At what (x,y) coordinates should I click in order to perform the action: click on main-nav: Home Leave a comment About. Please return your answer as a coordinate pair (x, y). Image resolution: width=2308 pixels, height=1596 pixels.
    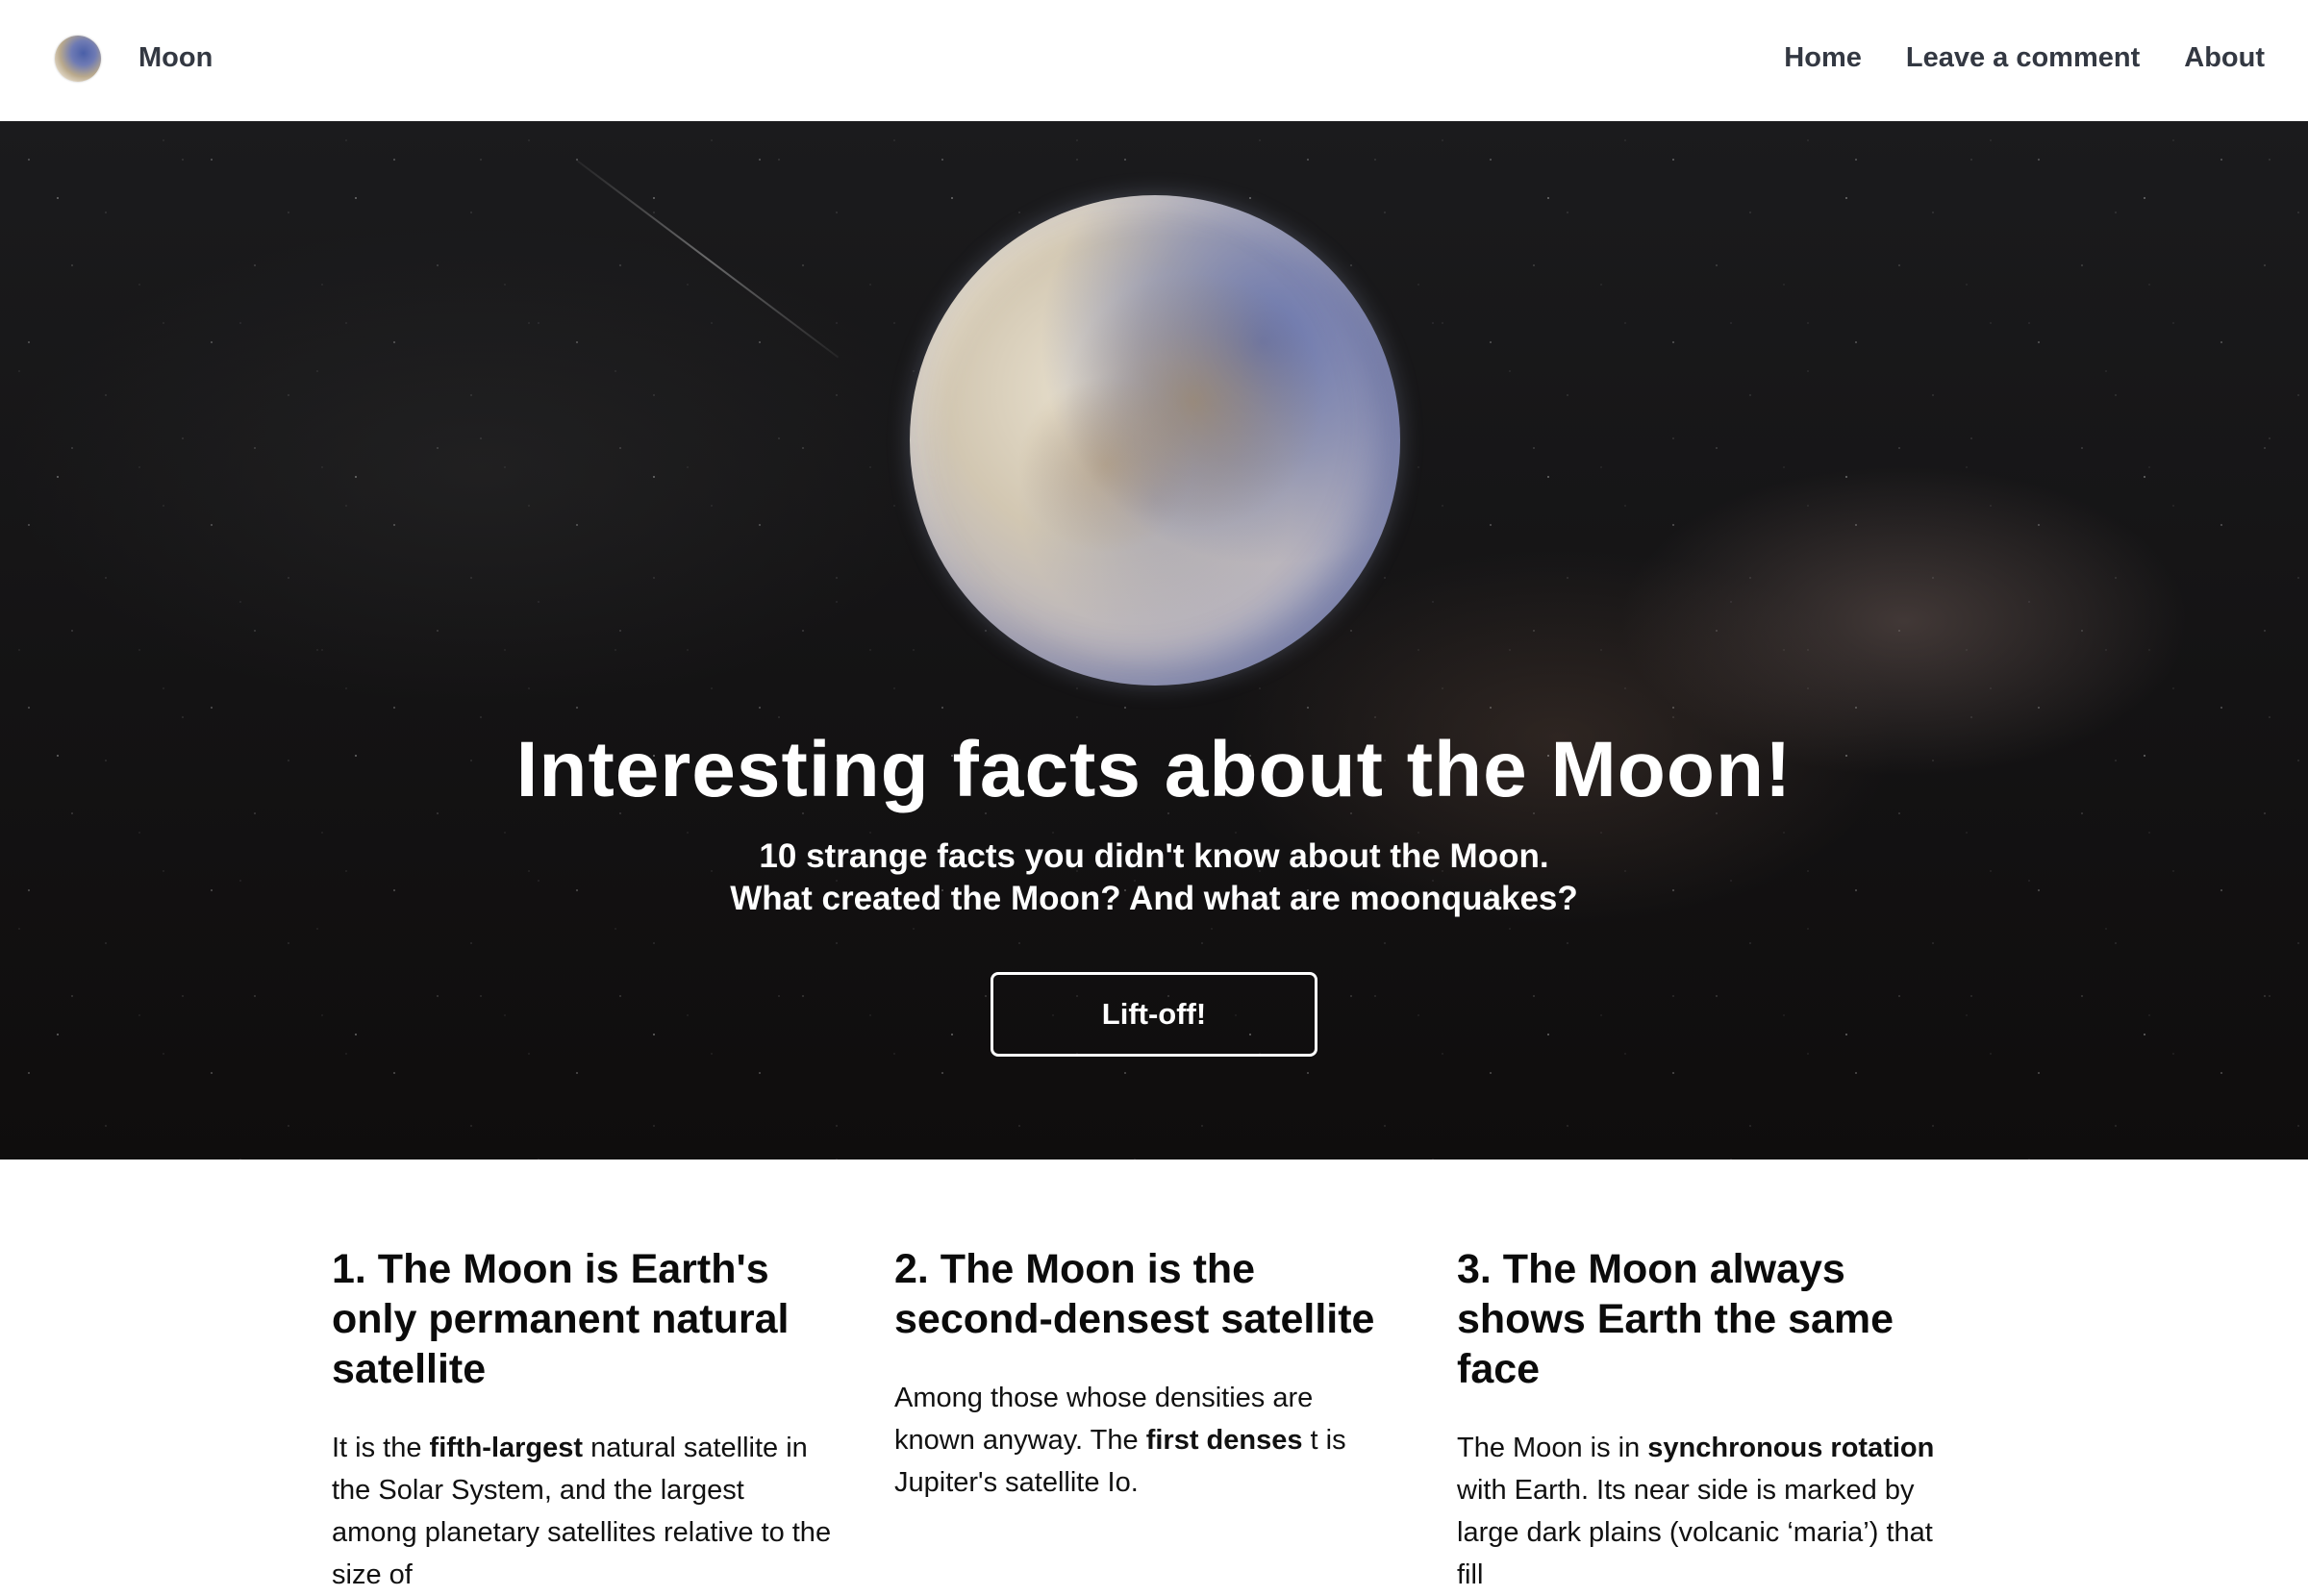
    Looking at the image, I should click on (2024, 58).